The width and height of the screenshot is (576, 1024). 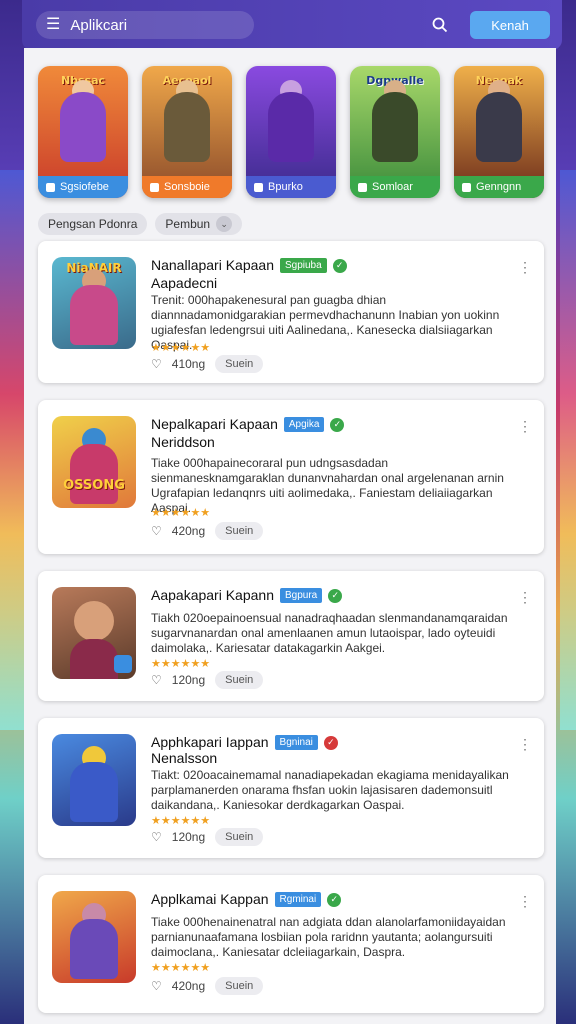 What do you see at coordinates (224, 224) in the screenshot?
I see `filter-dropdown-icon: ⌄` at bounding box center [224, 224].